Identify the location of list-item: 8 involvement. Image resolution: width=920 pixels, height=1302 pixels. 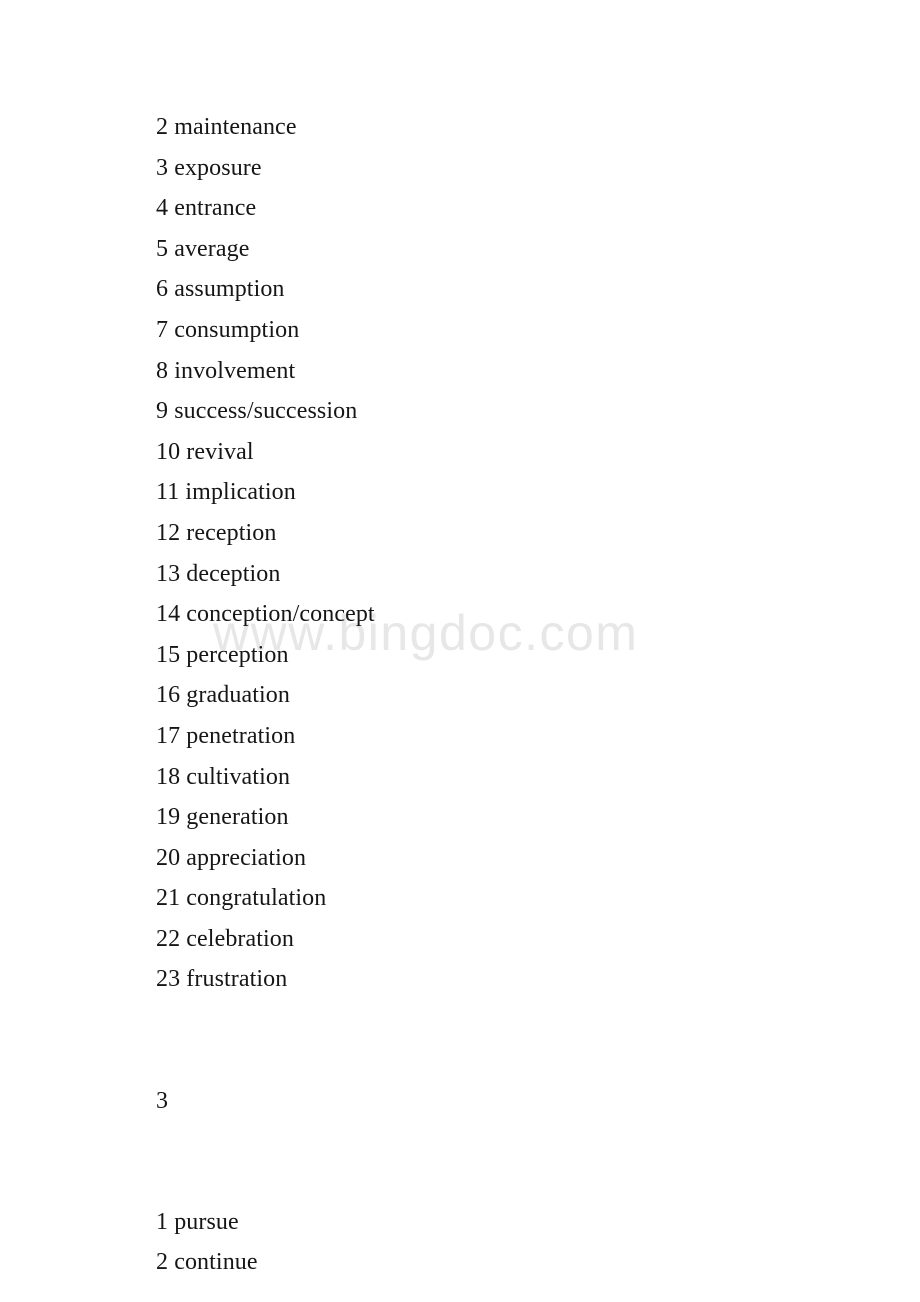
(226, 370).